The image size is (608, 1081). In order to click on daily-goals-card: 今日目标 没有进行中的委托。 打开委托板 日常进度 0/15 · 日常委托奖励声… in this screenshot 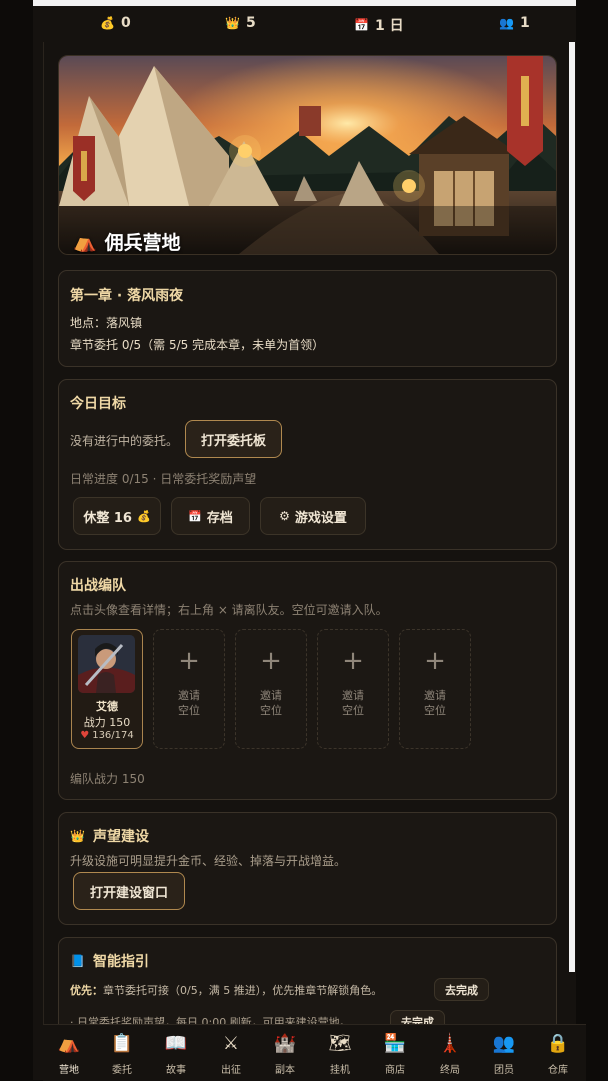, I will do `click(307, 464)`.